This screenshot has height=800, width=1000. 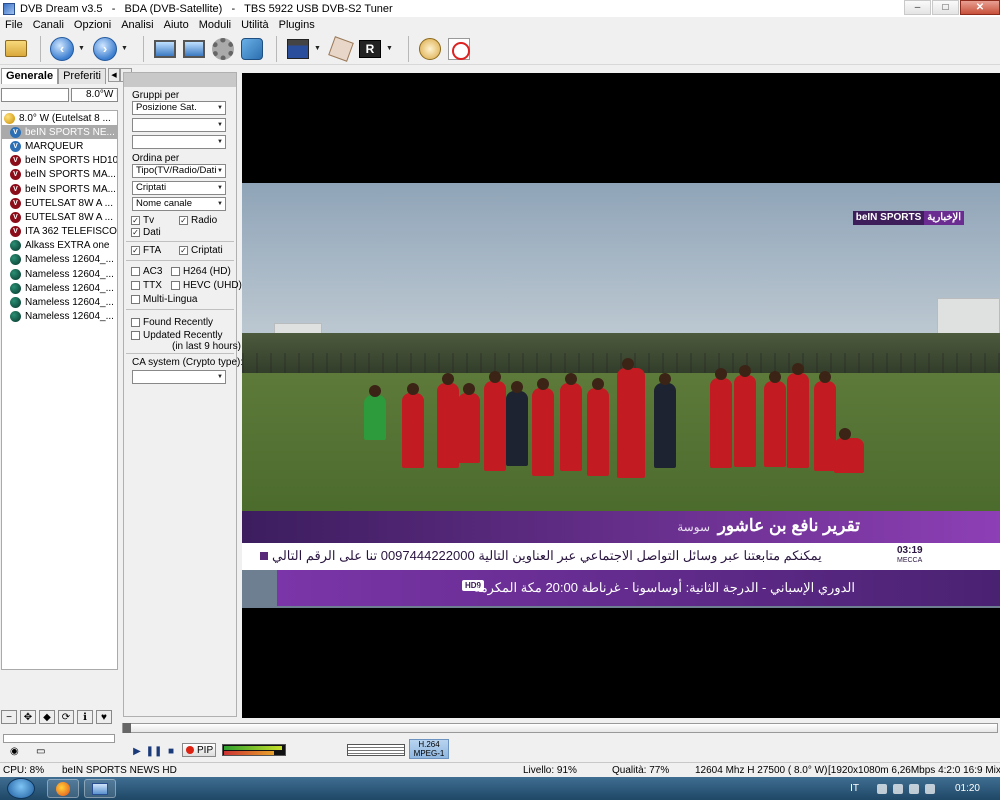 What do you see at coordinates (180, 260) in the screenshot?
I see `filter-separator` at bounding box center [180, 260].